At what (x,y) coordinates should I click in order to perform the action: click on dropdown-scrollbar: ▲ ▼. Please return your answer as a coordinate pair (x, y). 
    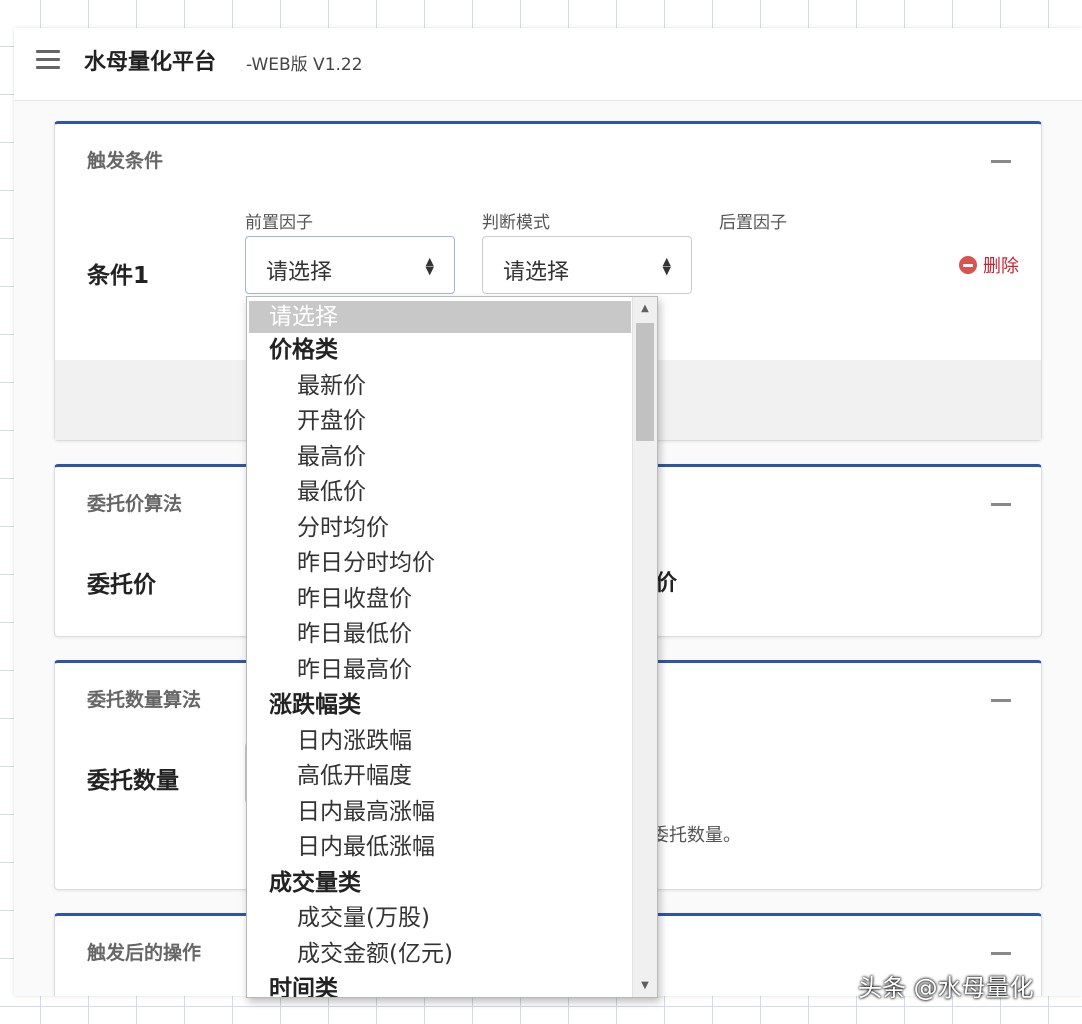
    Looking at the image, I should click on (644, 647).